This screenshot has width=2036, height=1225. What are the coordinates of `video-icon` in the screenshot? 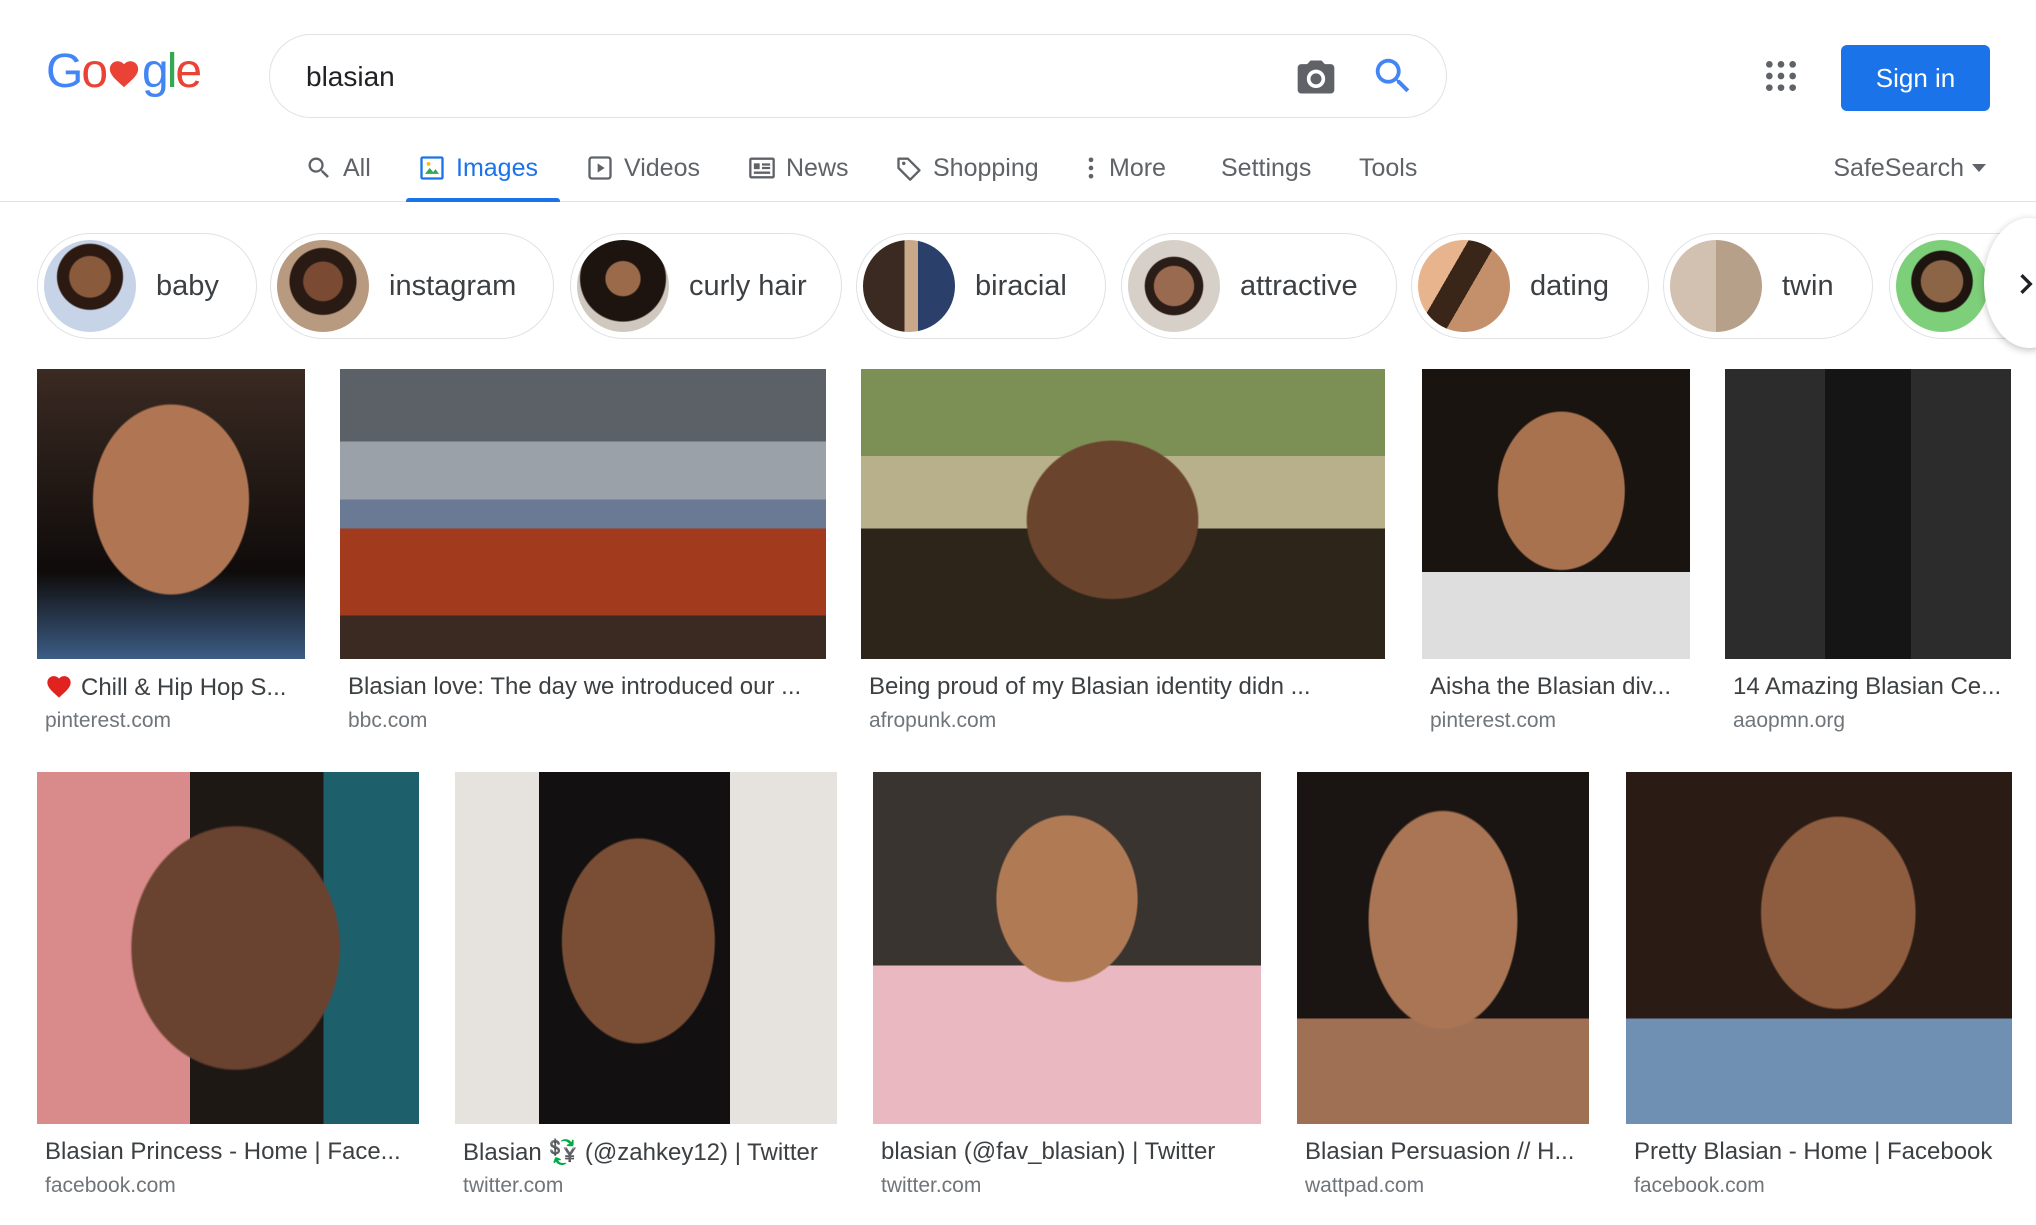 It's located at (600, 168).